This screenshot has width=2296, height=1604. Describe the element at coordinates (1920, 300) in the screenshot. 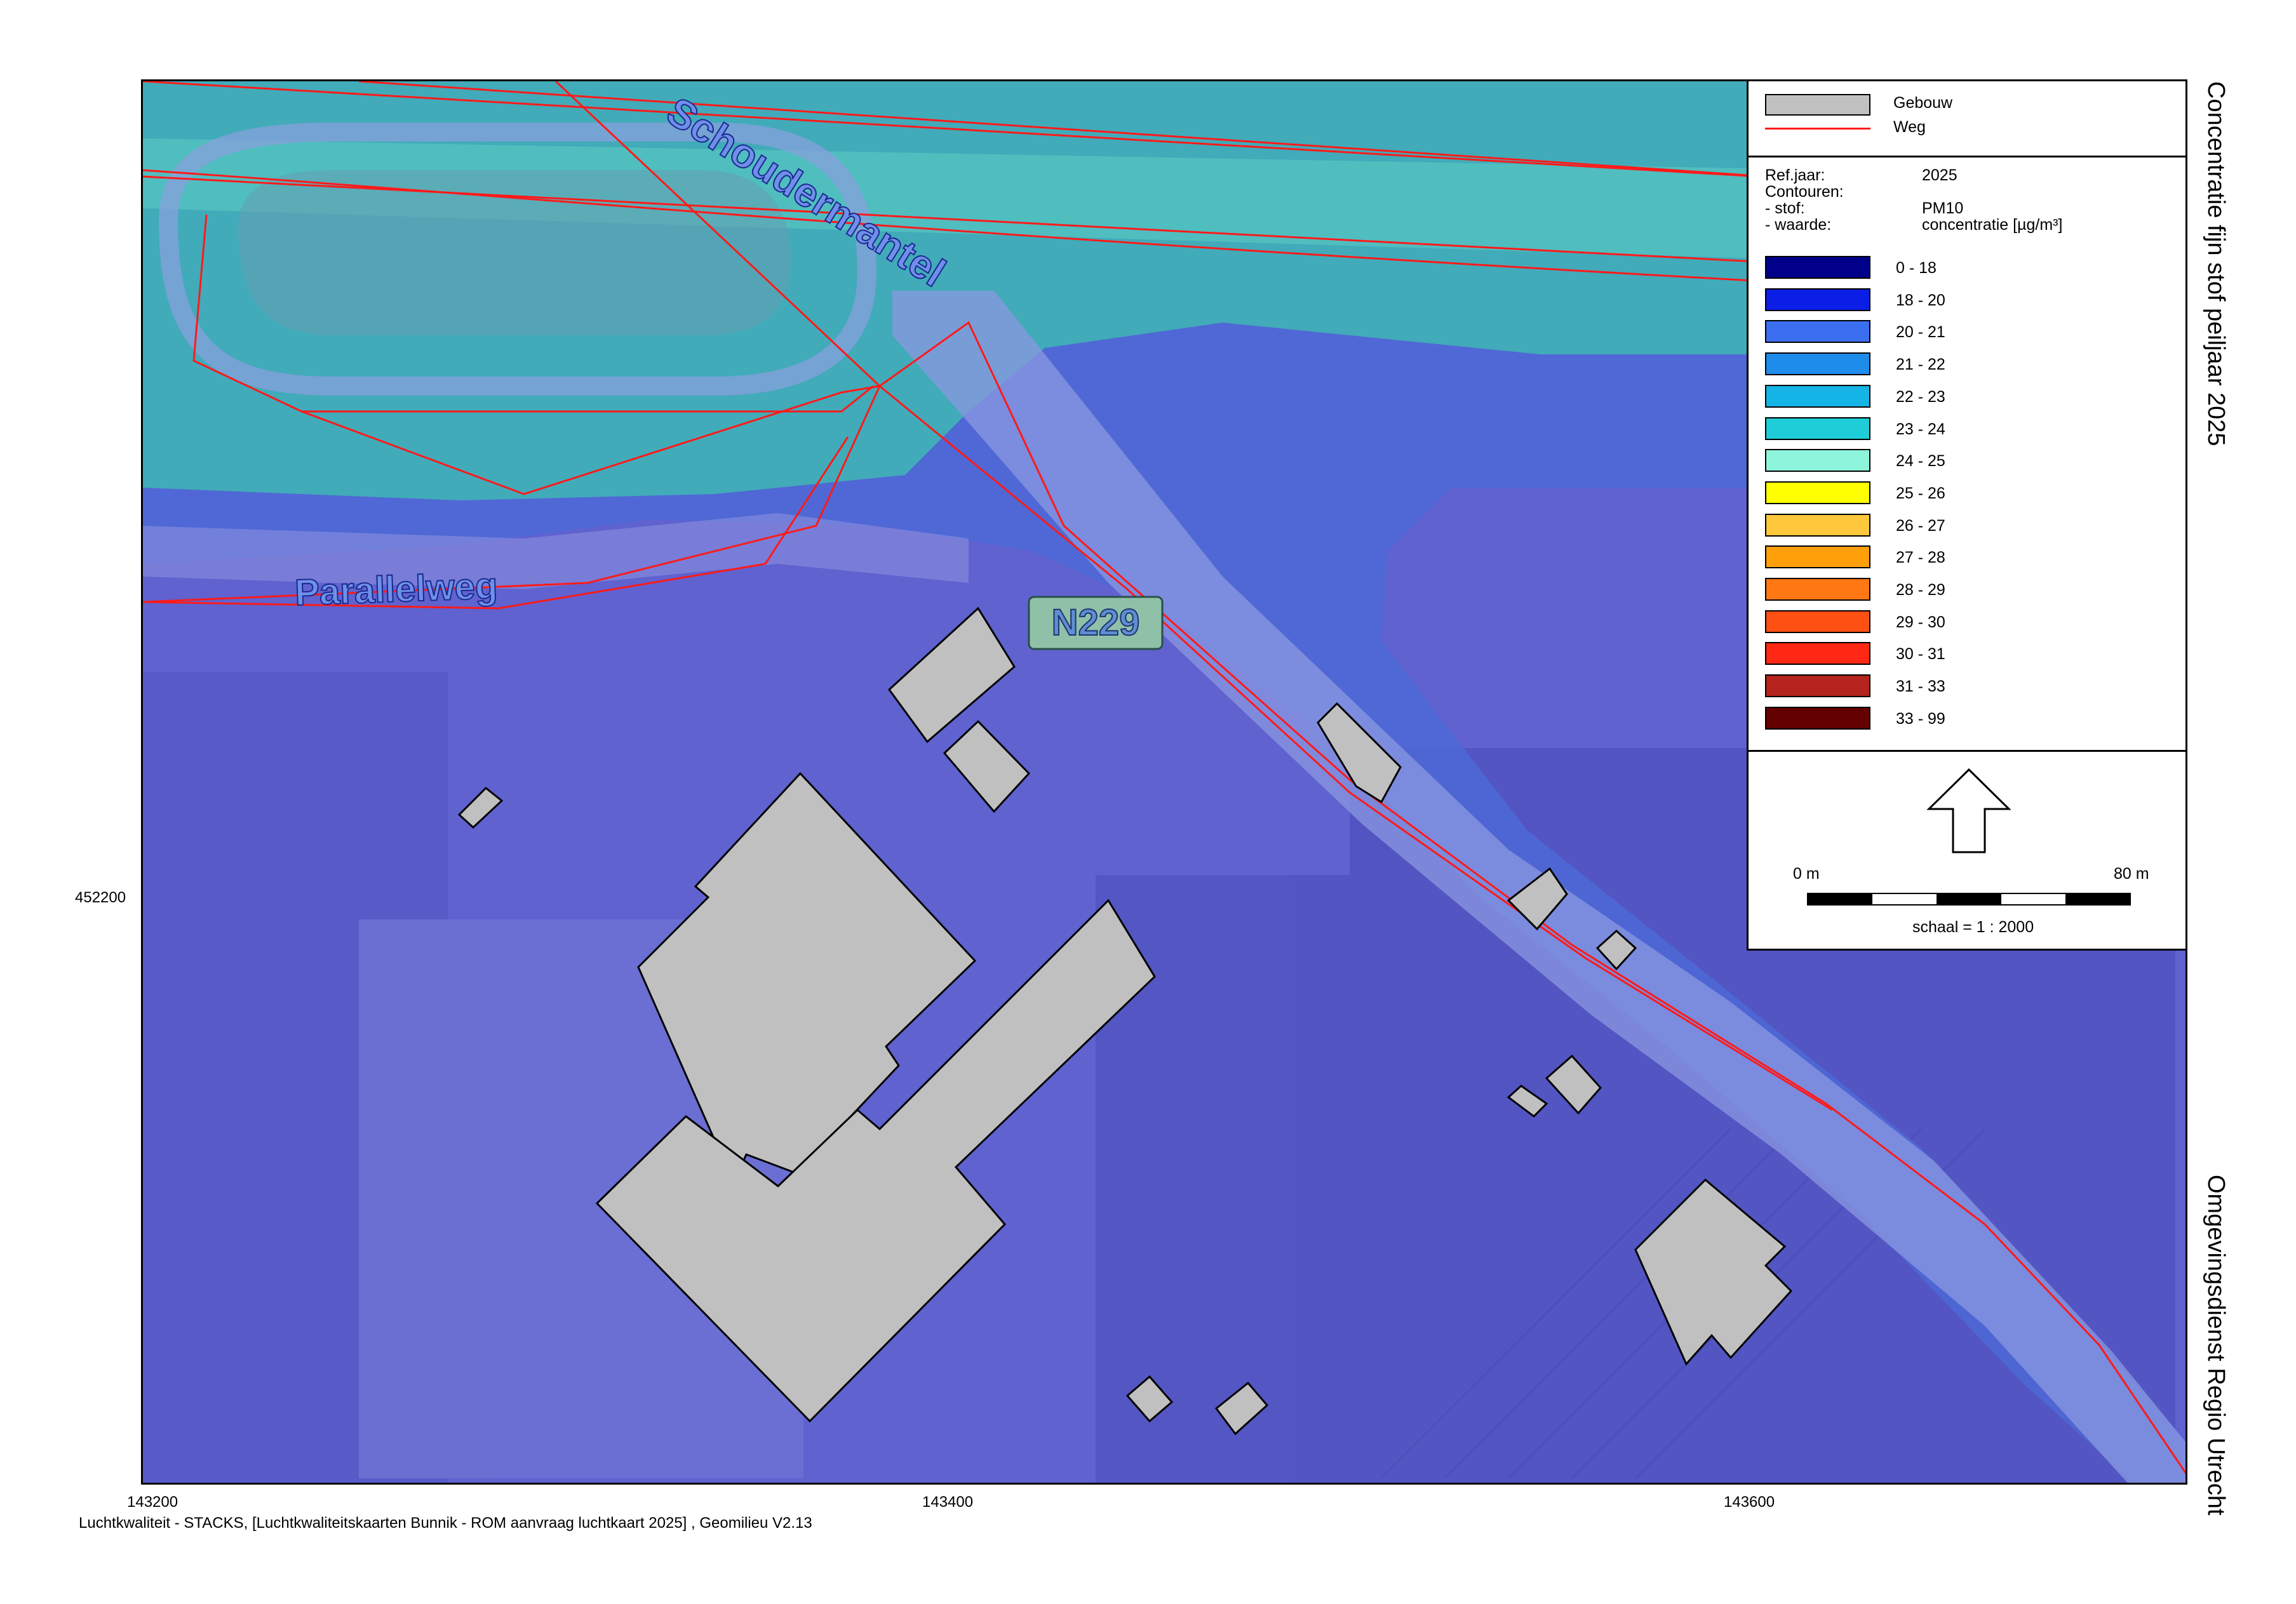

I see `class-range-label: 18 - 20` at that location.